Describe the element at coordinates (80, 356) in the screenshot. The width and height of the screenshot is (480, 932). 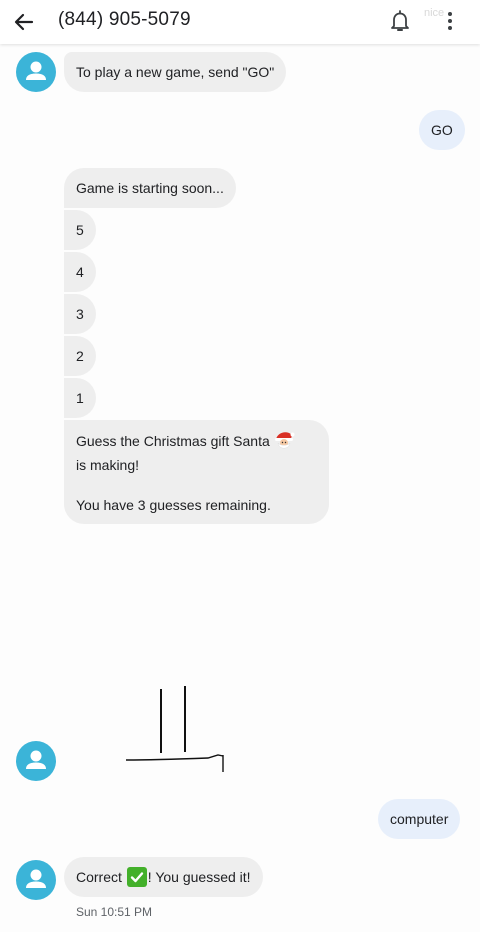
I see `countdown-message: 2` at that location.